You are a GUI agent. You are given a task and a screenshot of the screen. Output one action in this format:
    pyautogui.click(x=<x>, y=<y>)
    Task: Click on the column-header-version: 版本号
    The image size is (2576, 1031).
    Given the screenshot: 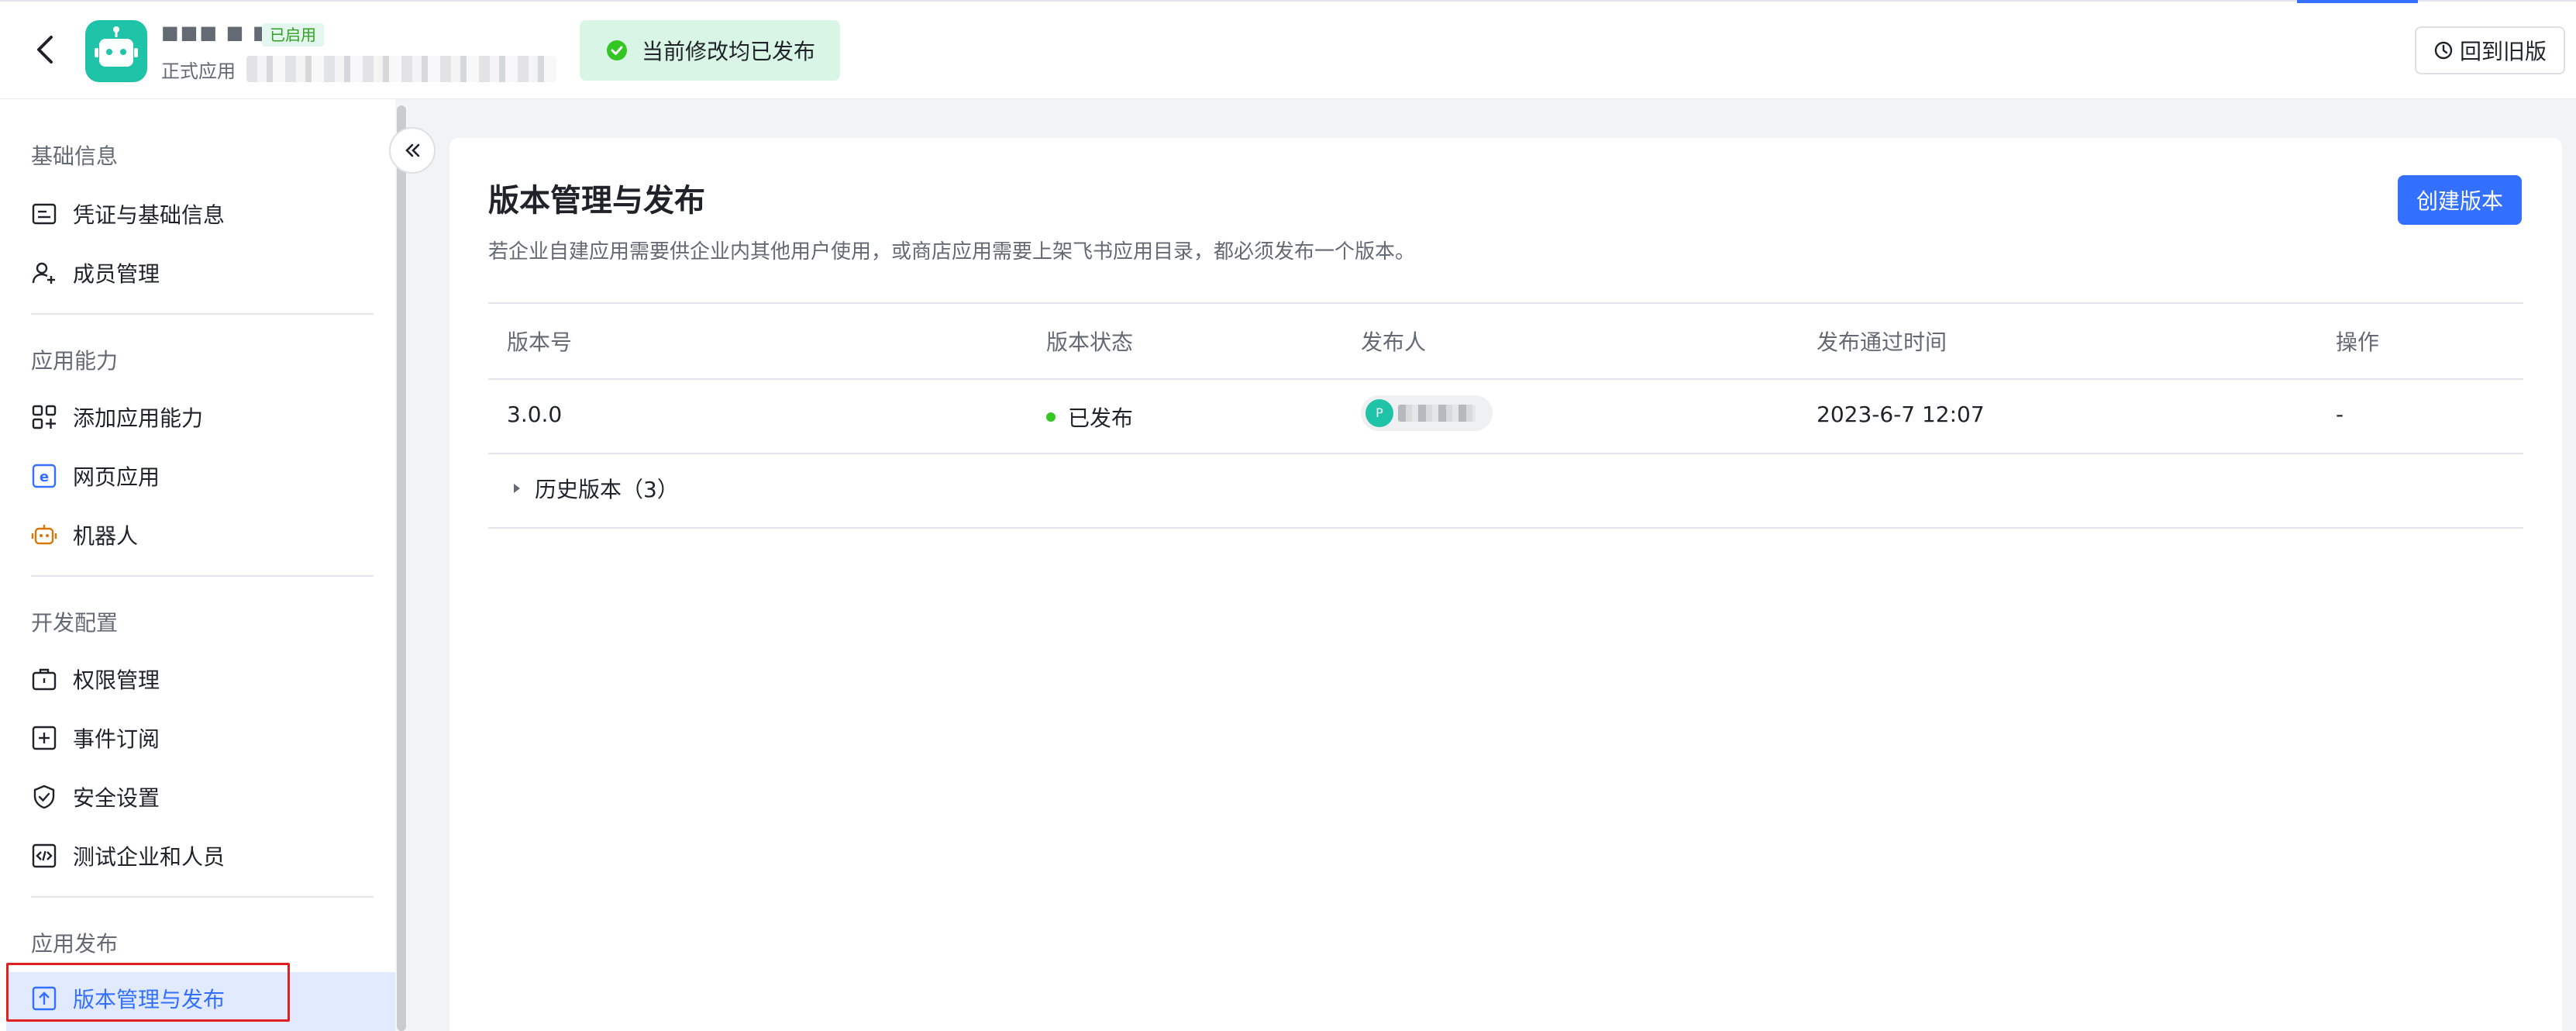 What is the action you would take?
    pyautogui.click(x=540, y=342)
    